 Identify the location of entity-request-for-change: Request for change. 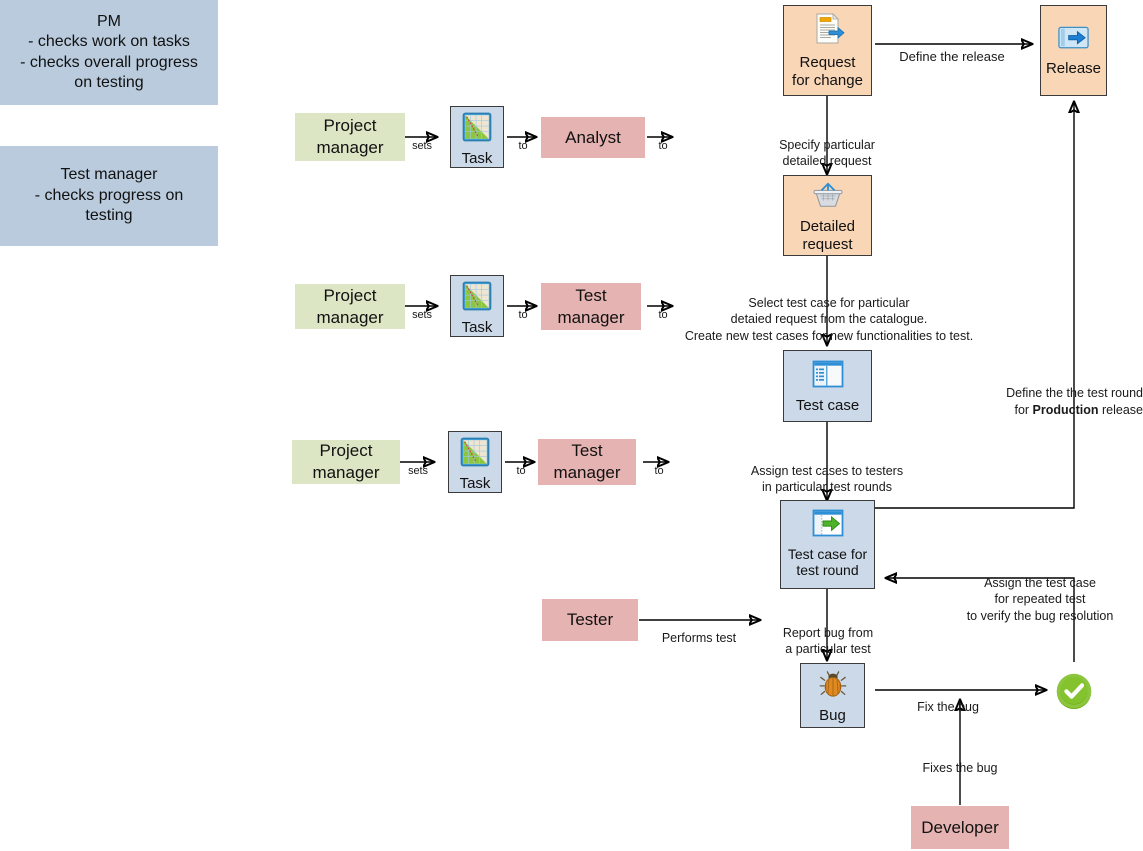
(827, 50).